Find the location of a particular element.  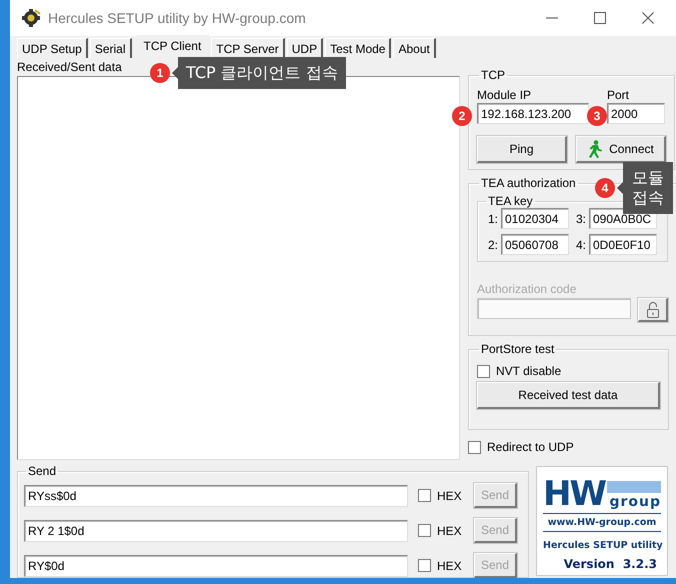

key-label: 1: is located at coordinates (493, 219).